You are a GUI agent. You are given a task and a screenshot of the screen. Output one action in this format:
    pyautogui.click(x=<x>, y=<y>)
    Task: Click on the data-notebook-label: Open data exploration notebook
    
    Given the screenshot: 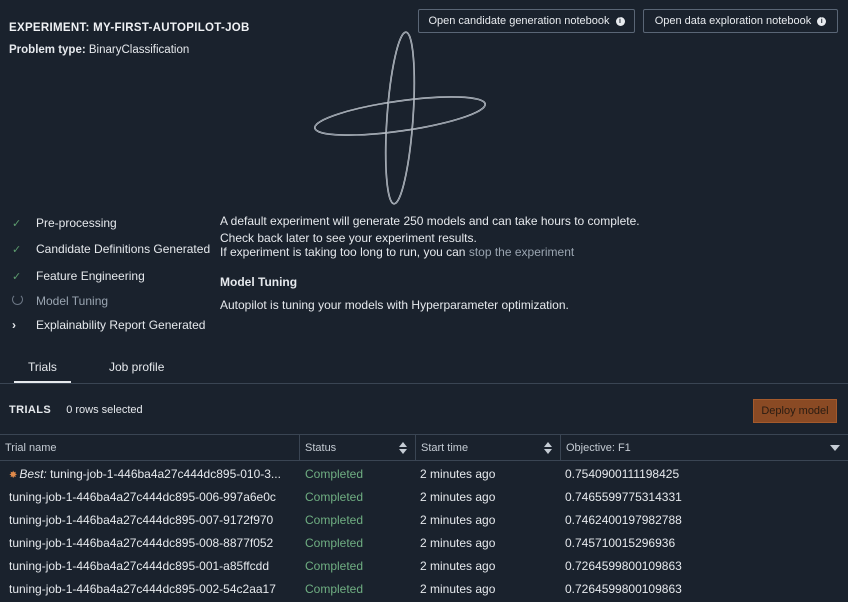 What is the action you would take?
    pyautogui.click(x=733, y=21)
    